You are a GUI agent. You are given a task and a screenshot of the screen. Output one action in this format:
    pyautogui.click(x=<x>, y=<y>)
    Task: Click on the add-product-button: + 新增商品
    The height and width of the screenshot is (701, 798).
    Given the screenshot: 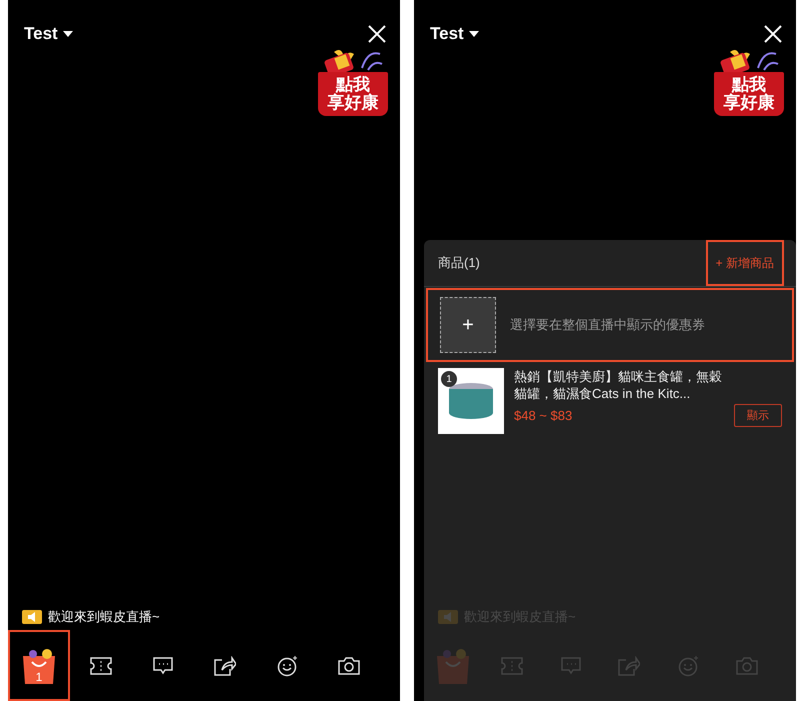 What is the action you would take?
    pyautogui.click(x=745, y=263)
    